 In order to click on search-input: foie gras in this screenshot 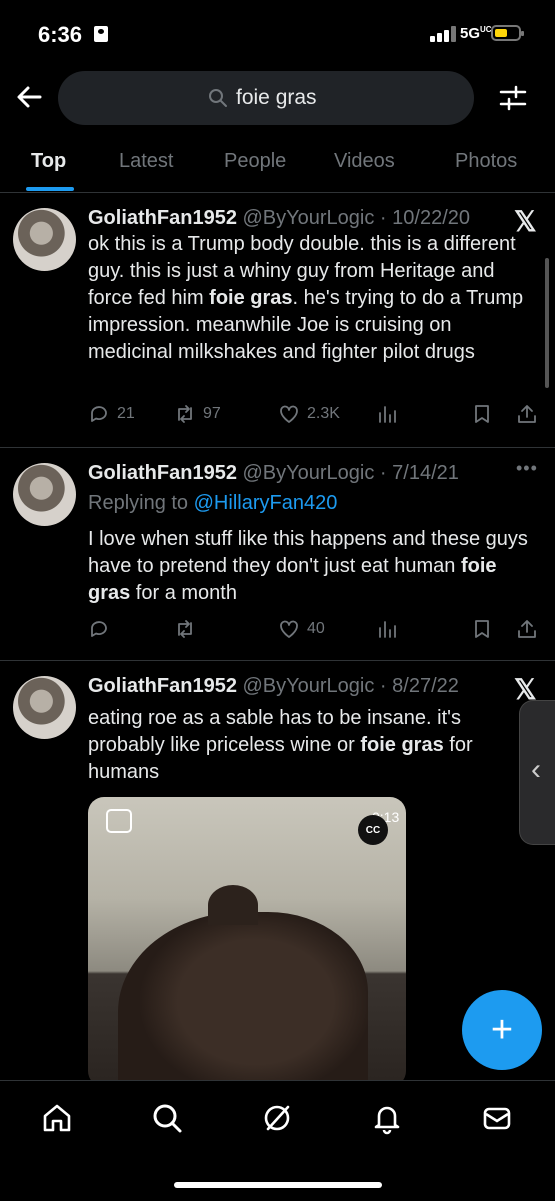, I will do `click(266, 98)`.